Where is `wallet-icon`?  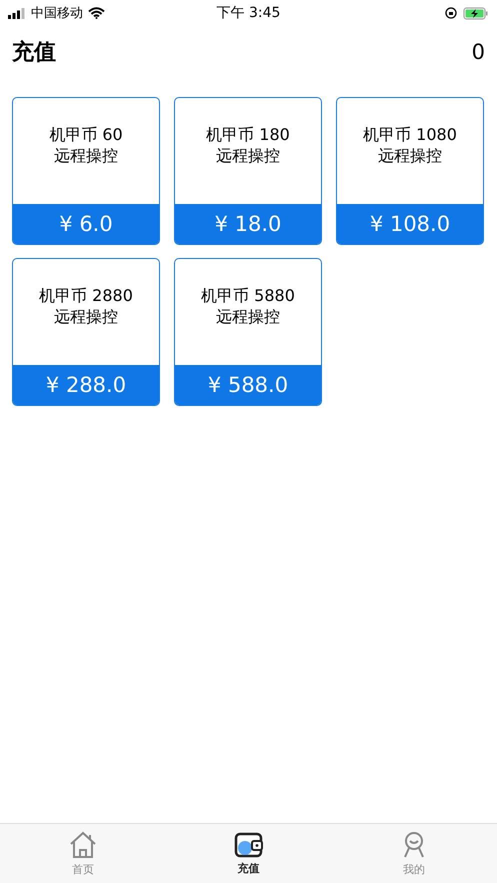
wallet-icon is located at coordinates (249, 845).